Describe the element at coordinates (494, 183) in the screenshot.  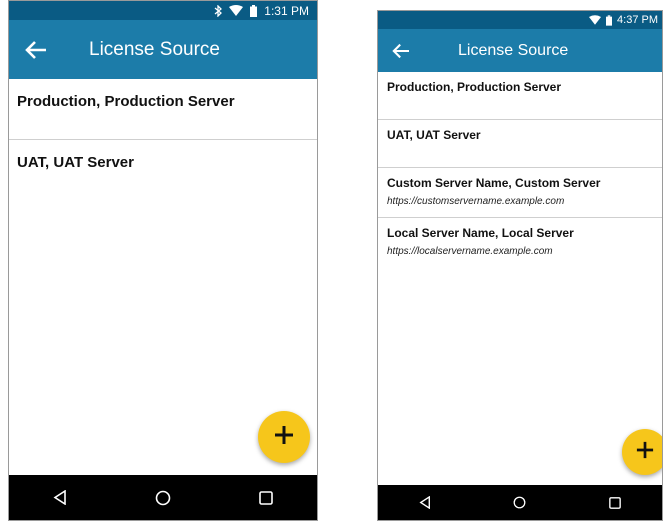
I see `server-name: Custom Server Name, Custom Server` at that location.